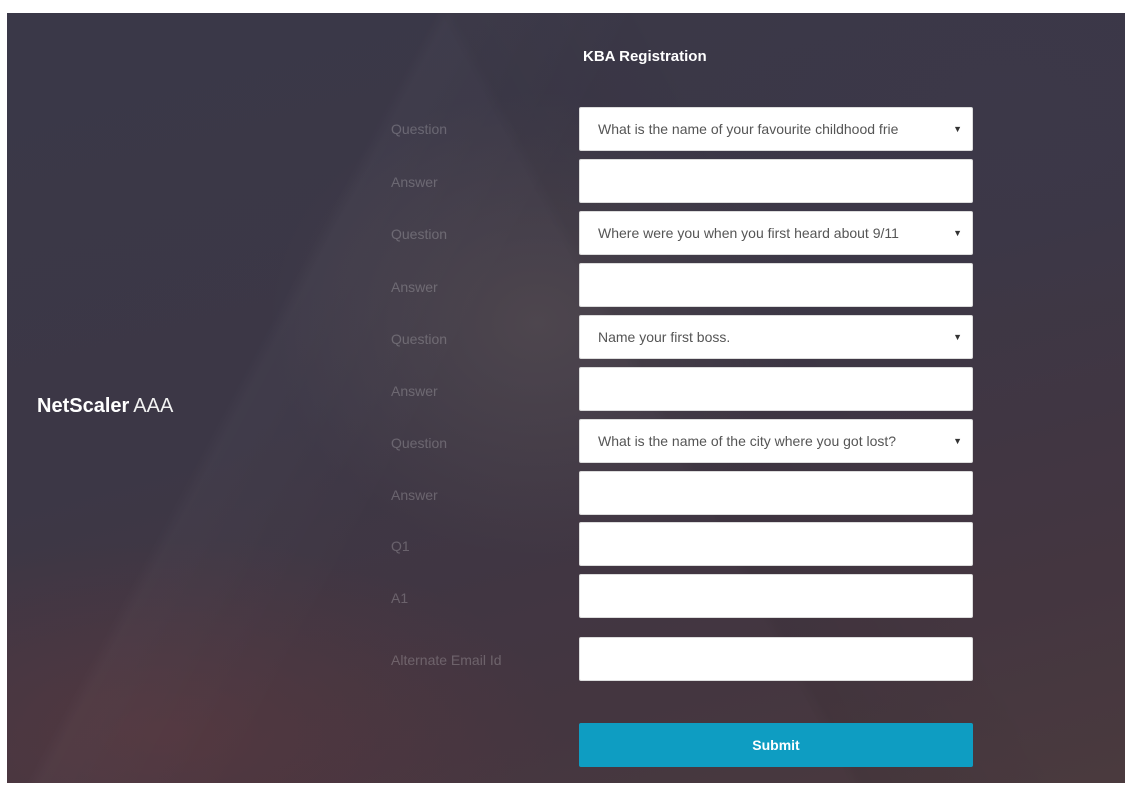 This screenshot has width=1125, height=785. What do you see at coordinates (419, 339) in the screenshot?
I see `question-3-label: Question` at bounding box center [419, 339].